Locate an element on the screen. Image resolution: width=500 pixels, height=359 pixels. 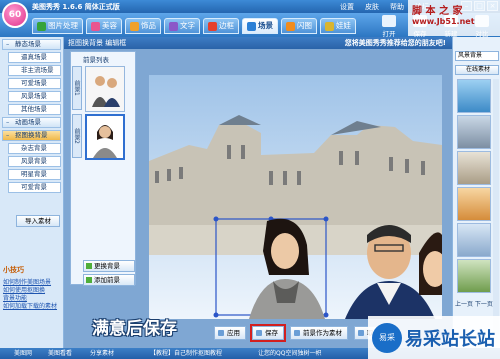
apply-button: 应用 is located at coordinates (230, 333).